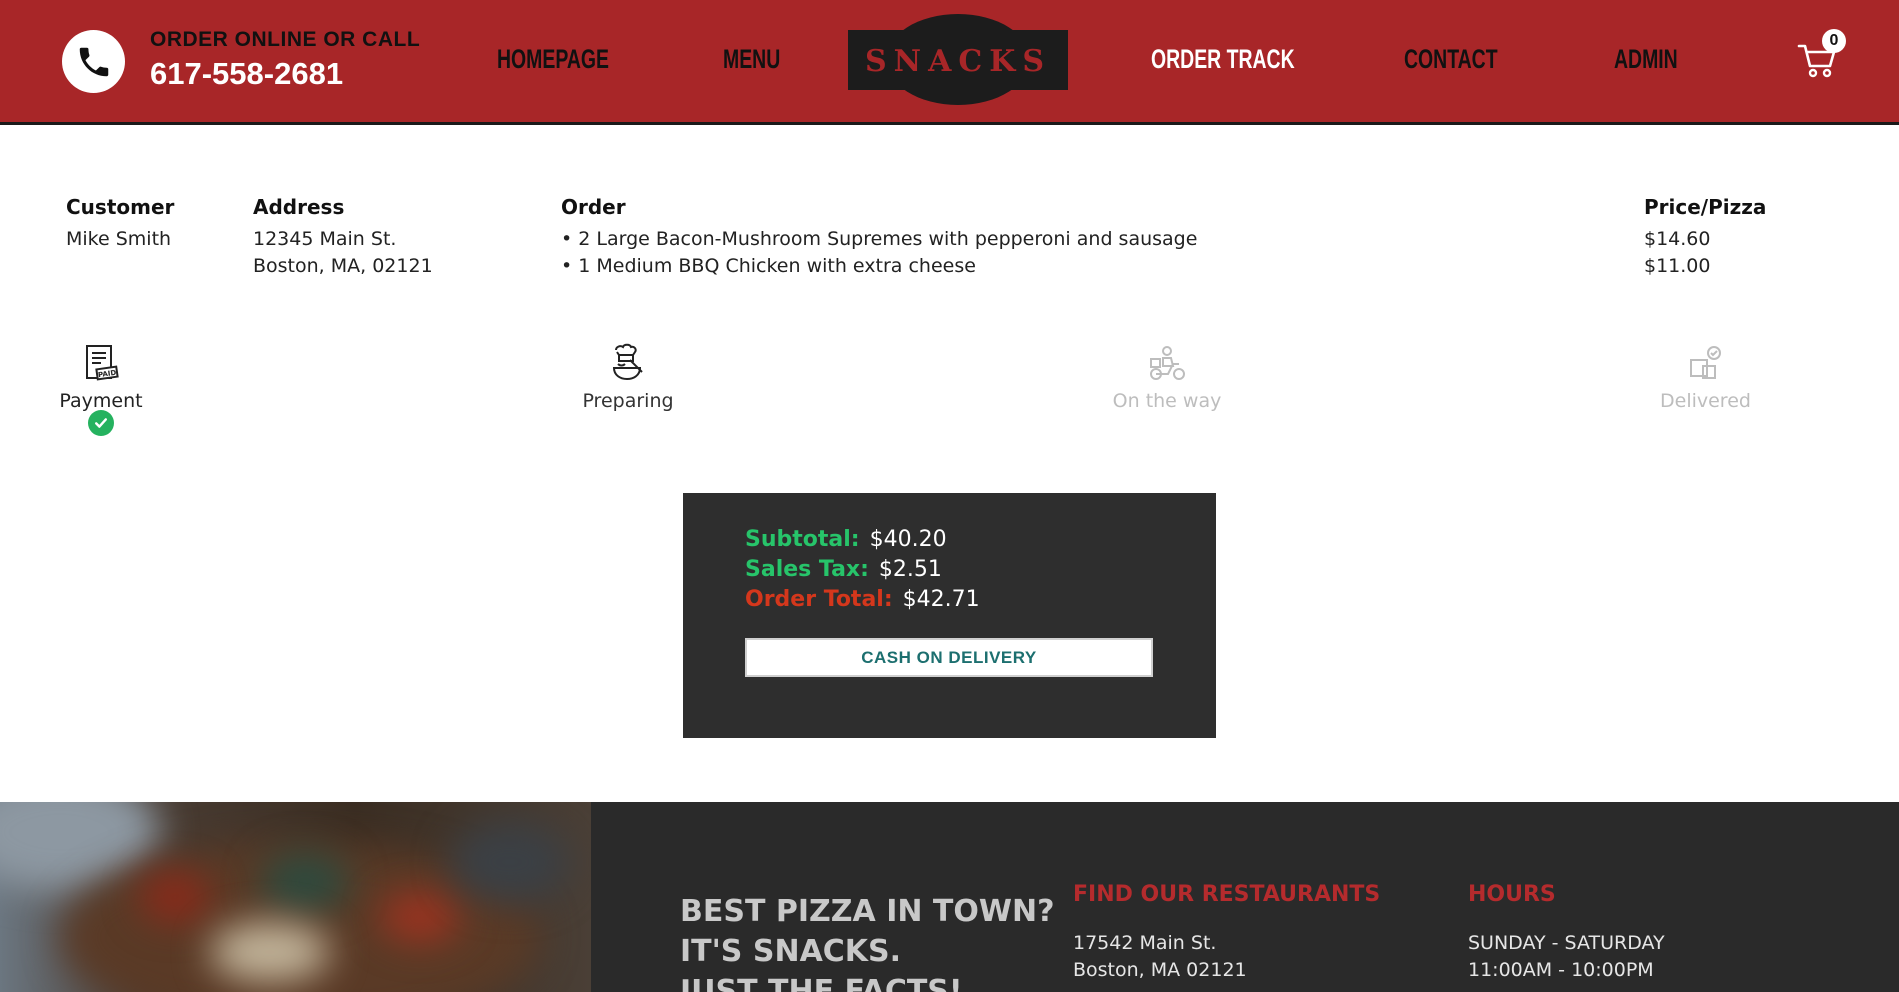 The width and height of the screenshot is (1899, 992). What do you see at coordinates (1705, 362) in the screenshot?
I see `delivered-box-icon` at bounding box center [1705, 362].